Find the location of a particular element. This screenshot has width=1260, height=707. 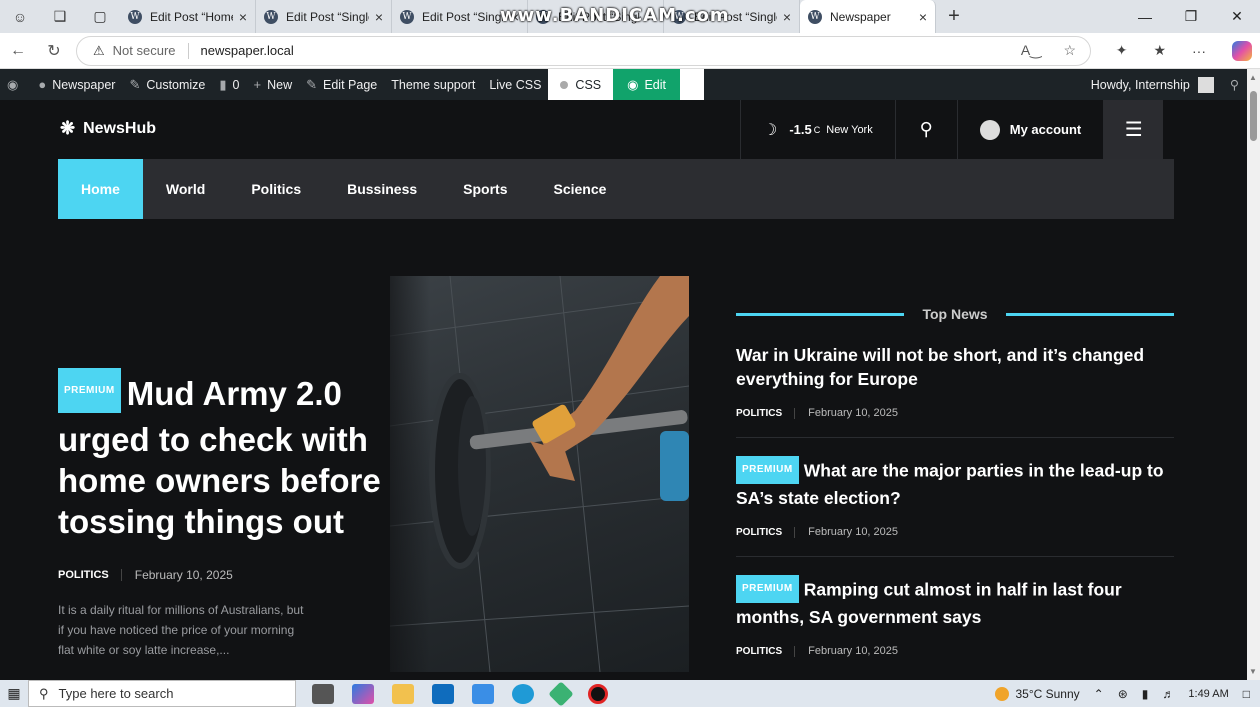

nav-item-world: World is located at coordinates (185, 189).